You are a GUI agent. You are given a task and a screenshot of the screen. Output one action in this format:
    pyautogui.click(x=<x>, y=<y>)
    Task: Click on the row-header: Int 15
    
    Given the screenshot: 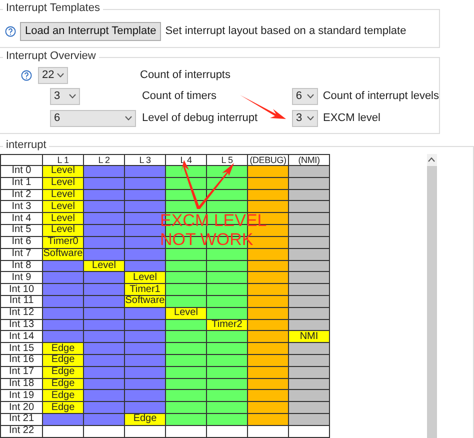 What is the action you would take?
    pyautogui.click(x=21, y=348)
    